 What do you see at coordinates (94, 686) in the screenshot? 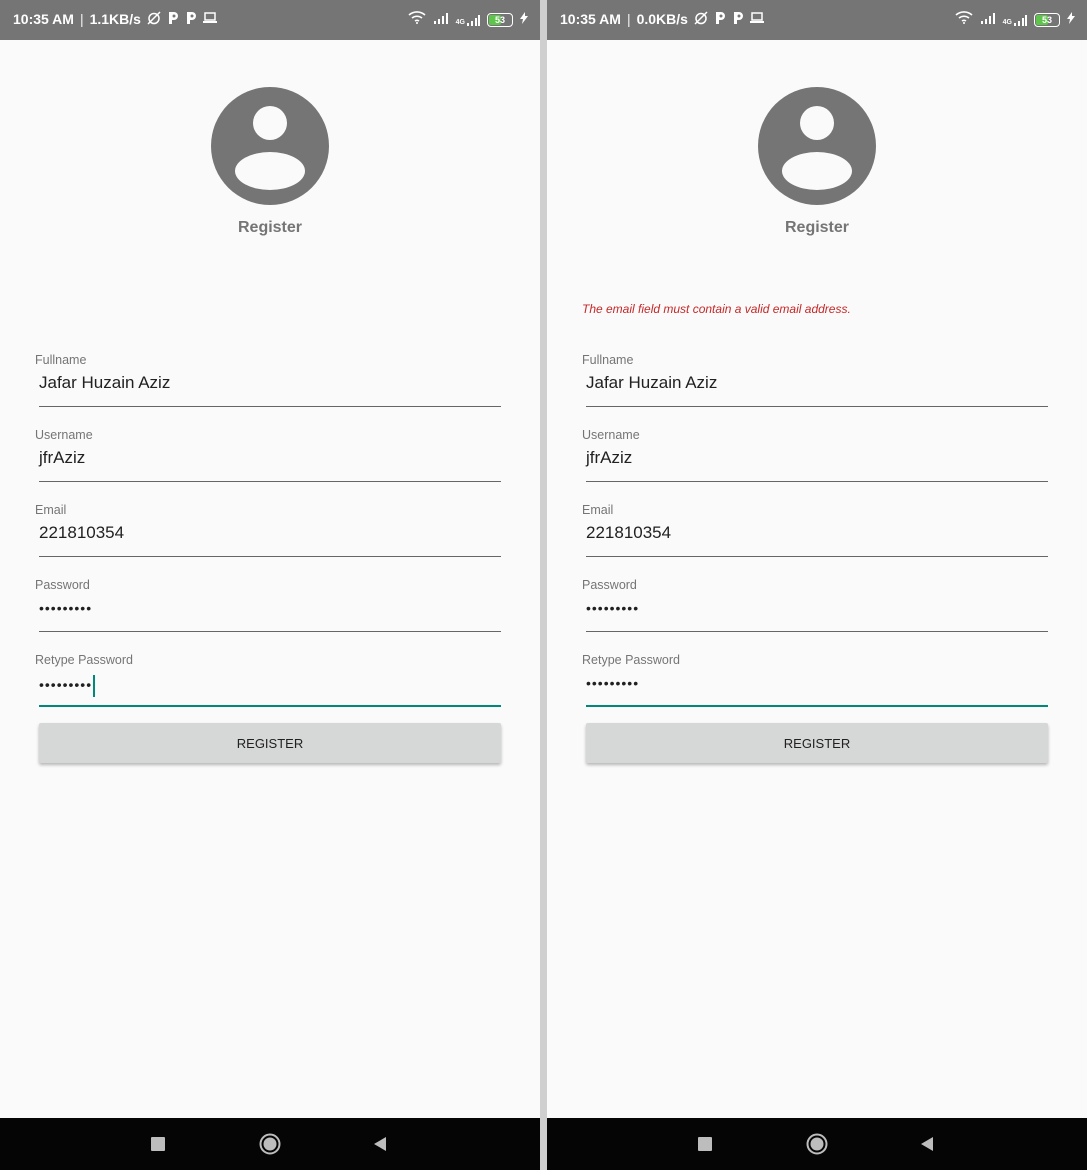
I see `text-caret` at bounding box center [94, 686].